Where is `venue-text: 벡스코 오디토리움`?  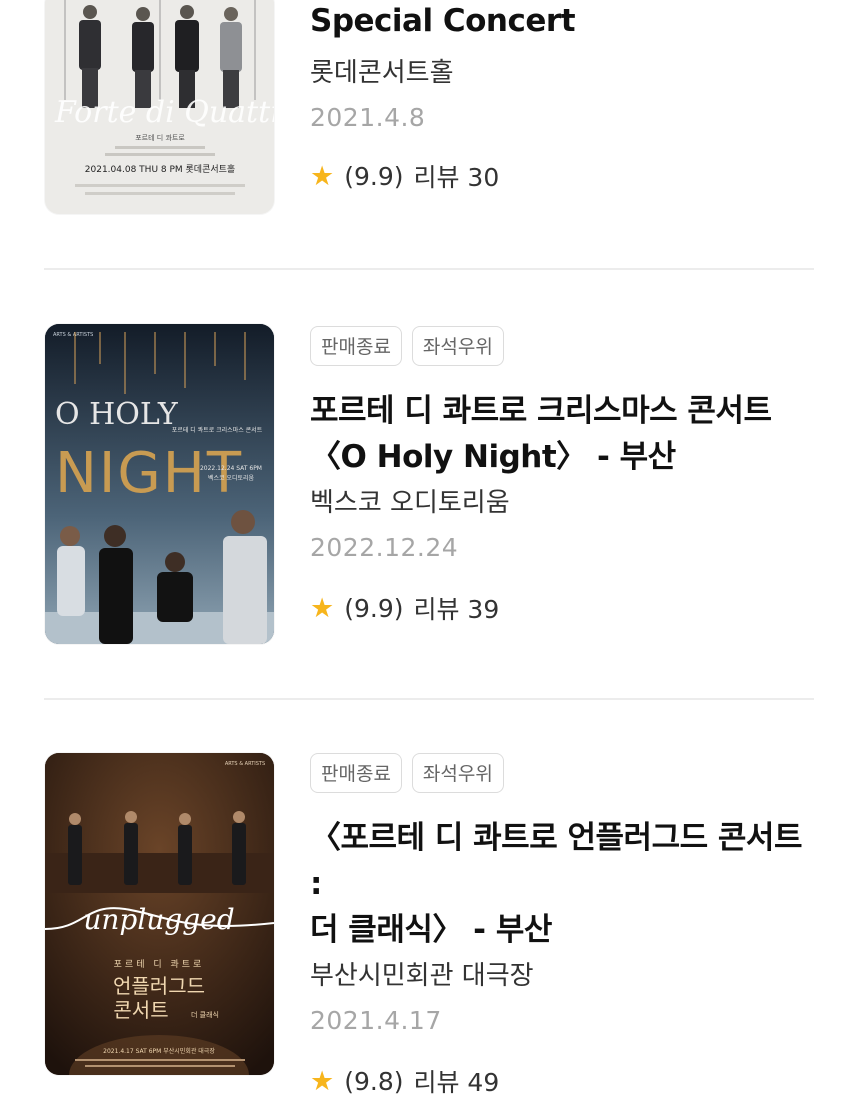 venue-text: 벡스코 오디토리움 is located at coordinates (410, 503).